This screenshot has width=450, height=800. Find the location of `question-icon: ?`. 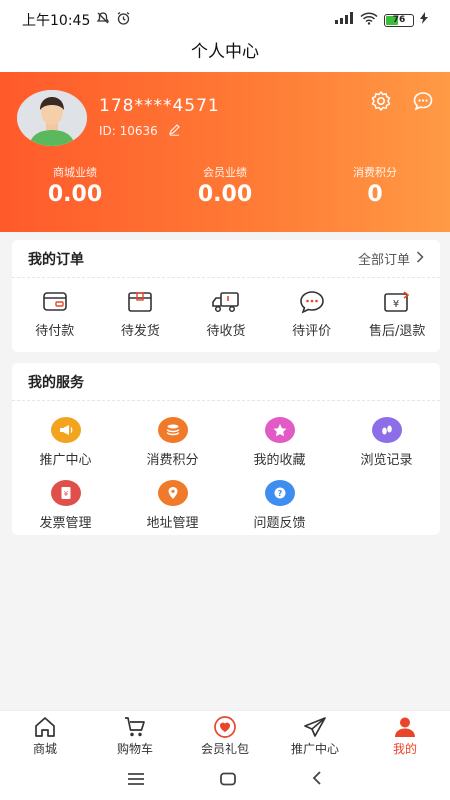

question-icon: ? is located at coordinates (279, 493).